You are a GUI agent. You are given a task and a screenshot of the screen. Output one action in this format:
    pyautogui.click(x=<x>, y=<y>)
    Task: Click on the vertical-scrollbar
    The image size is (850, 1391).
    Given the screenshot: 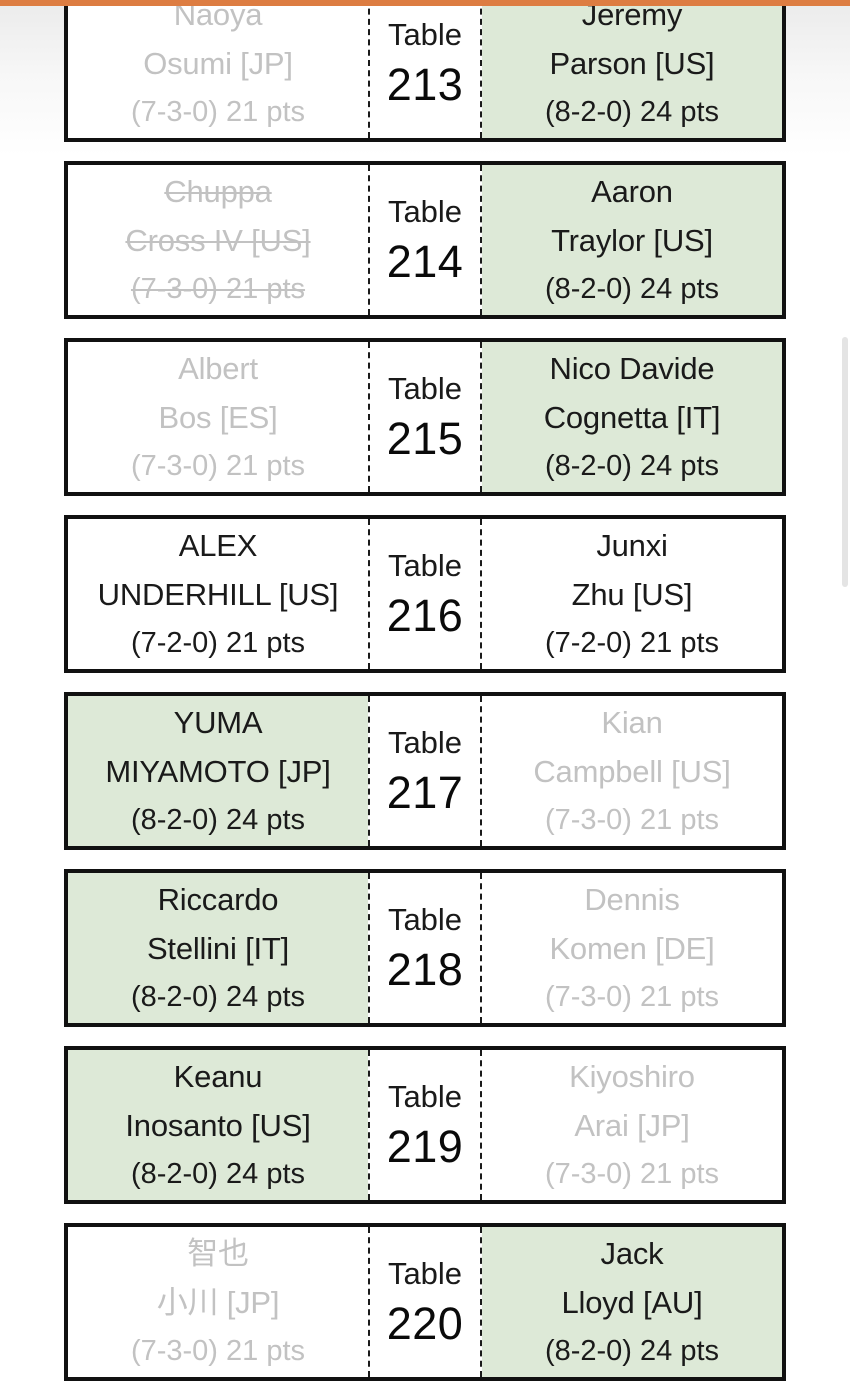 What is the action you would take?
    pyautogui.click(x=845, y=698)
    